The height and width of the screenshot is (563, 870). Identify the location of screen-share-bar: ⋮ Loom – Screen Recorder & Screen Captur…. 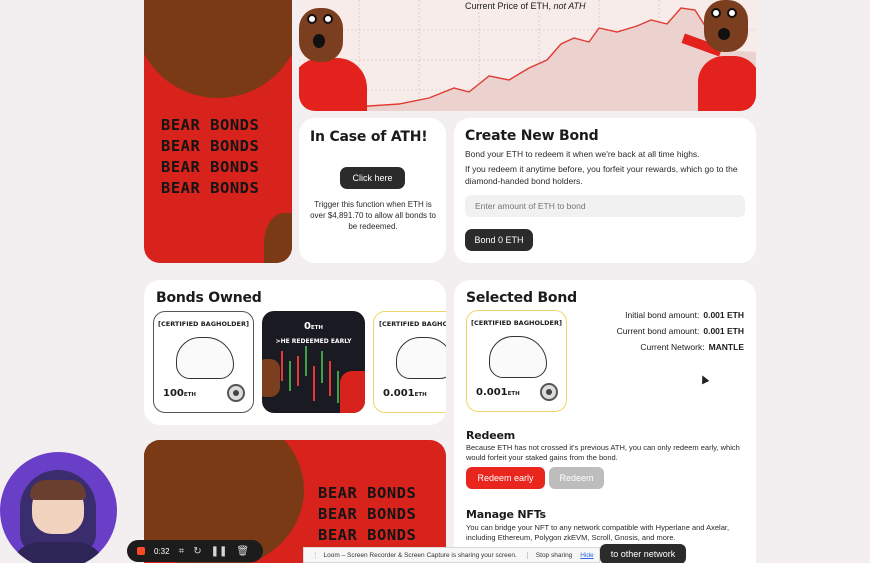
(451, 555).